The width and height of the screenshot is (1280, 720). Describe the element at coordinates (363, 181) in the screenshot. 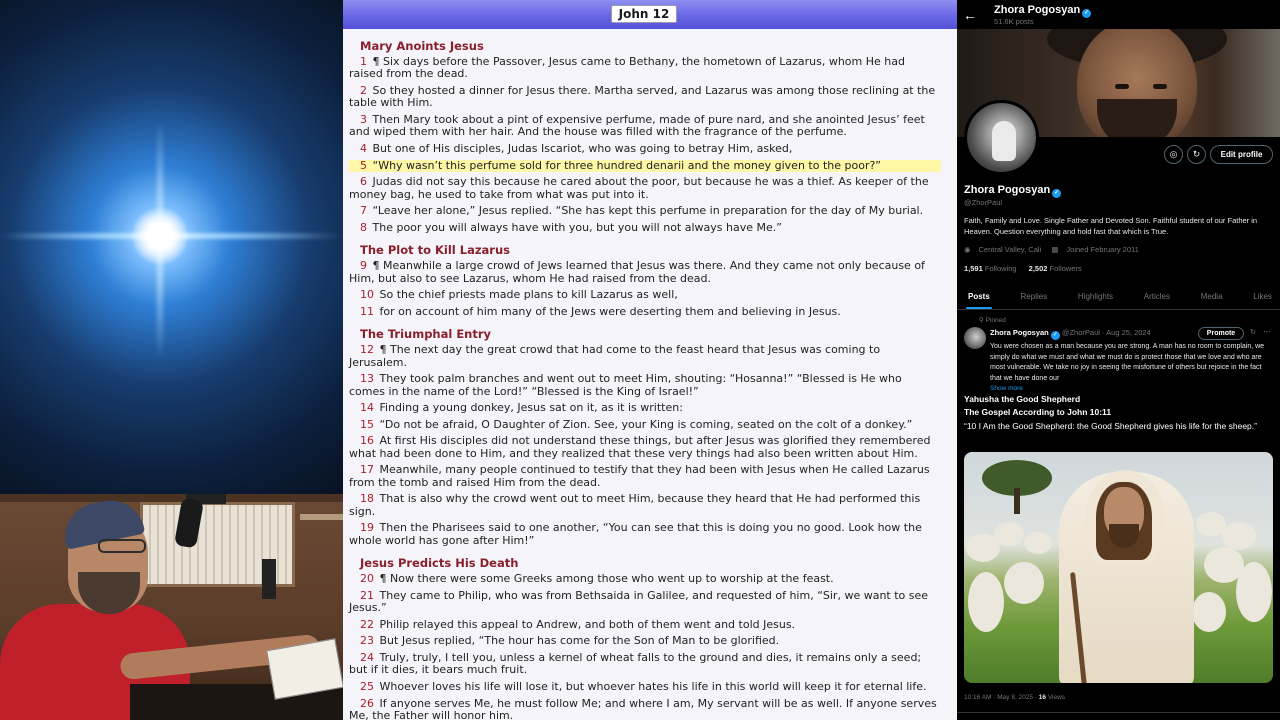

I see `verse-number: 6` at that location.